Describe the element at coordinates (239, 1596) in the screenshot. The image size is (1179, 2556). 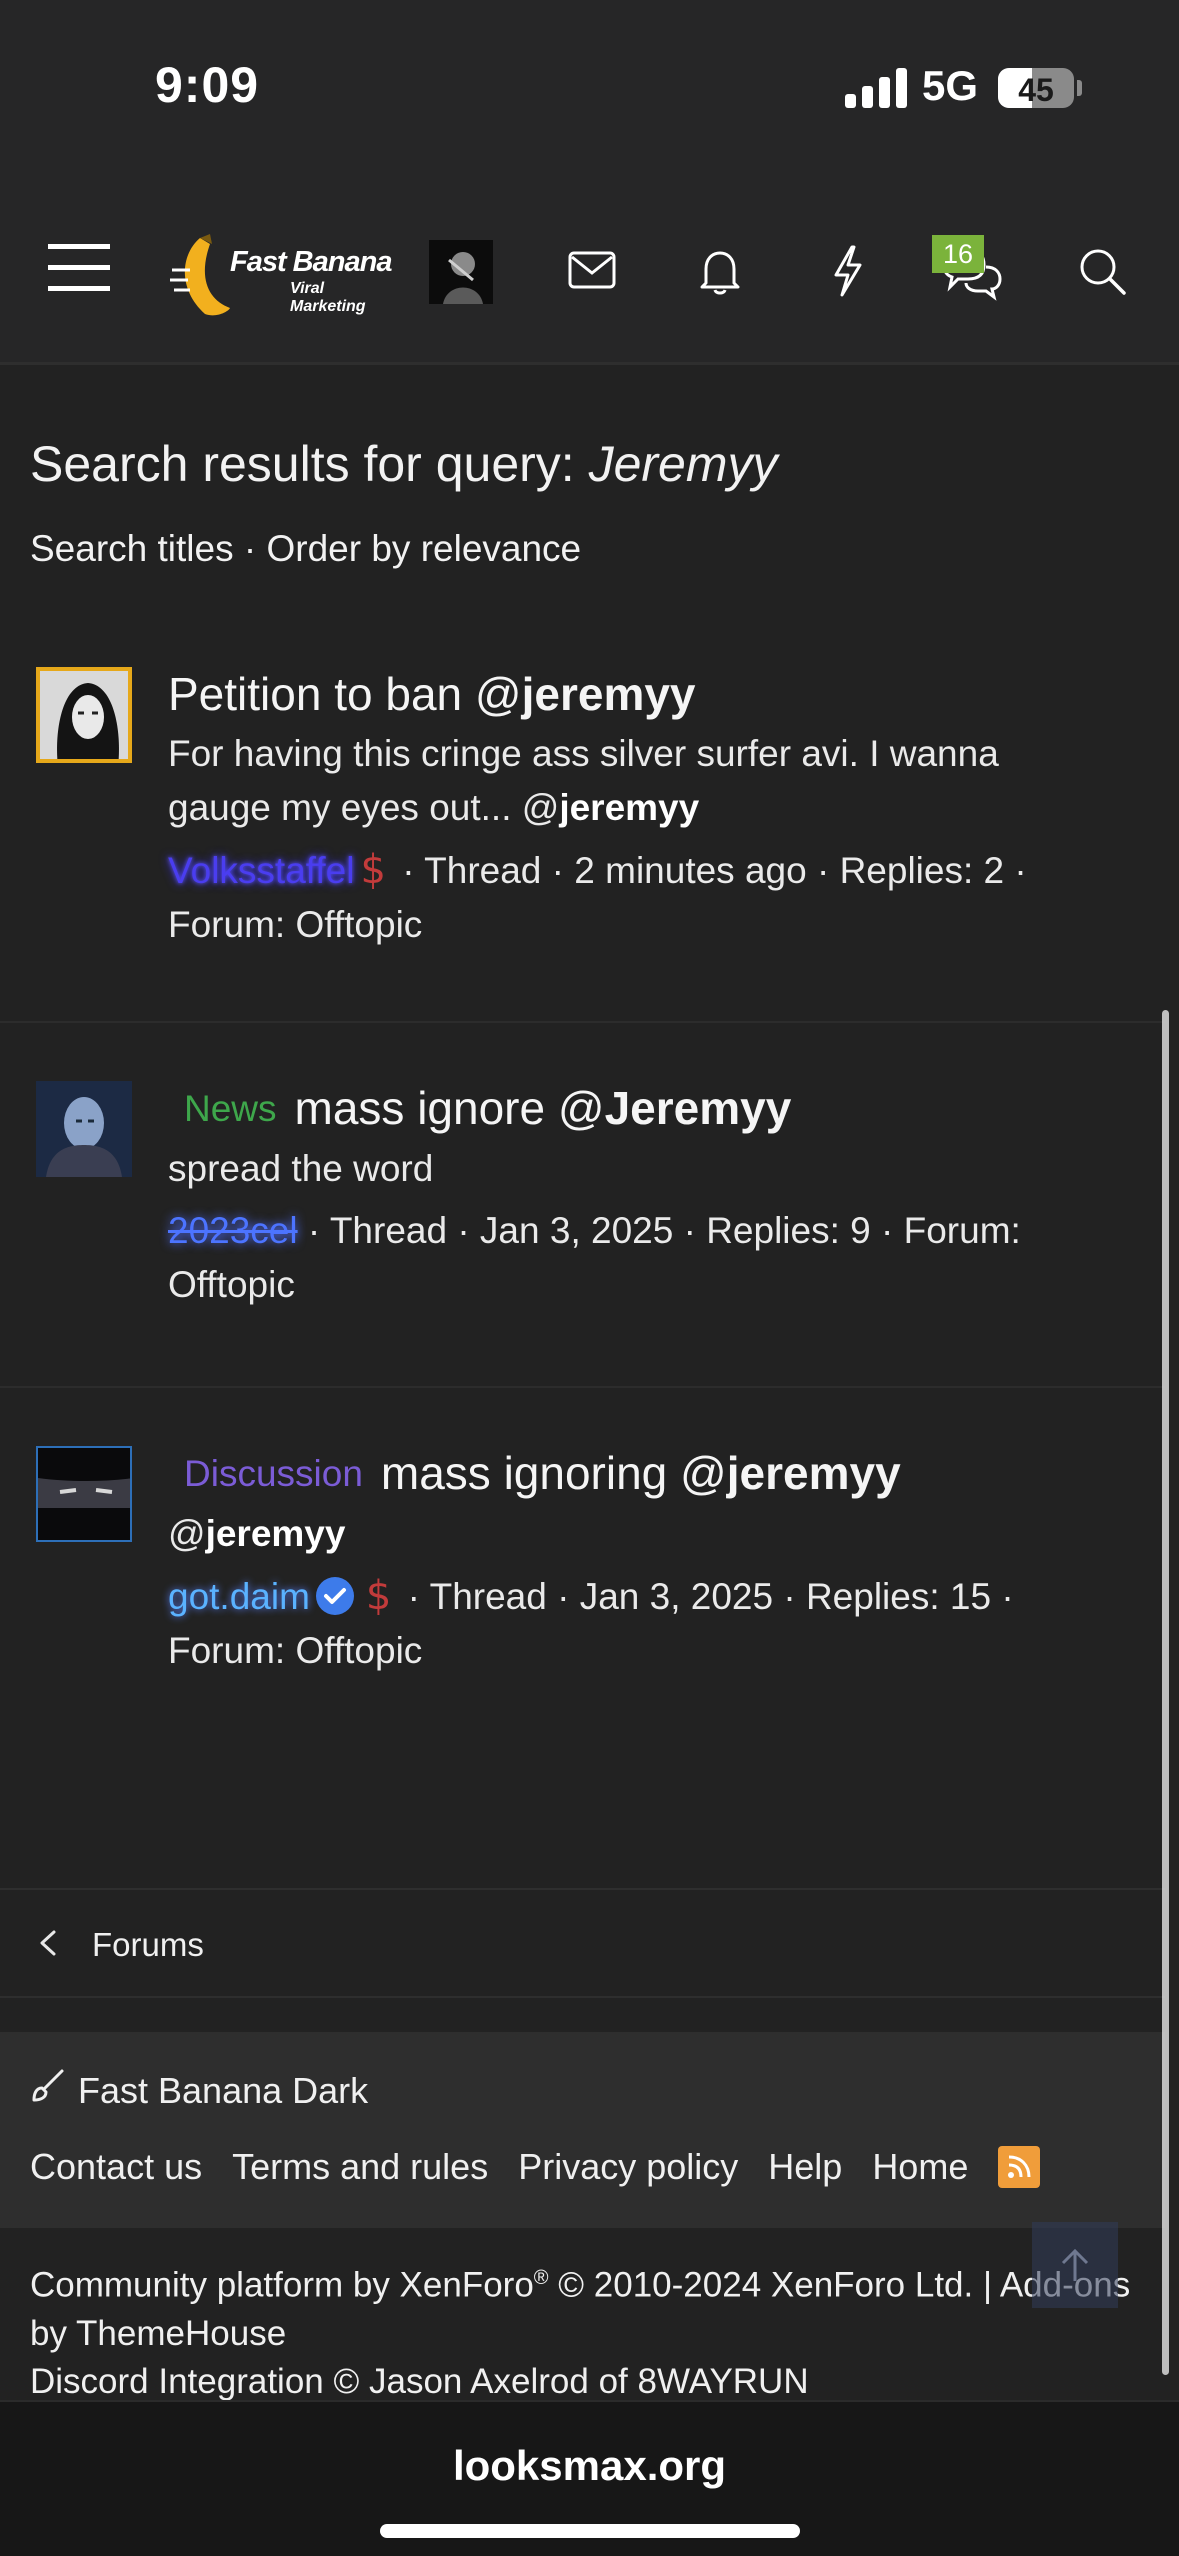
I see `author-username: got.daim` at that location.